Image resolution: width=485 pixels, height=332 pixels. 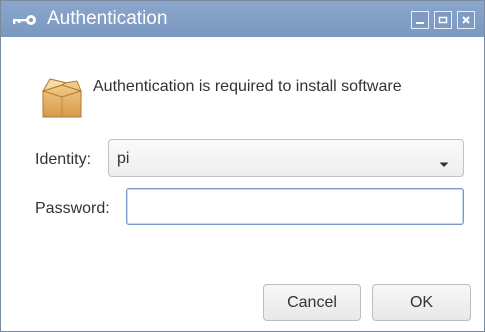 I want to click on minimize-button, so click(x=420, y=20).